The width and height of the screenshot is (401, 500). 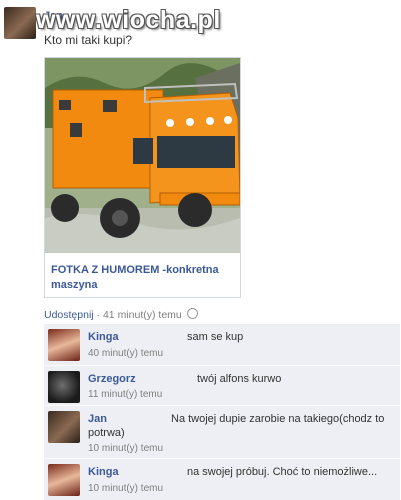 What do you see at coordinates (88, 40) in the screenshot?
I see `post-status-text: Kto mi taki kupi?` at bounding box center [88, 40].